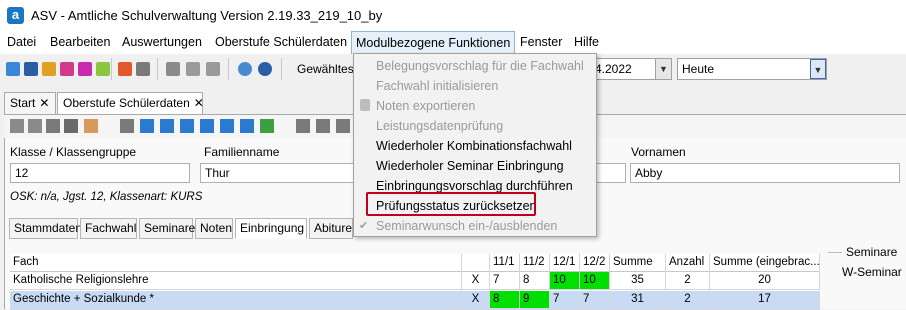 This screenshot has height=310, width=906. I want to click on subtab-abiture: Abiture, so click(331, 228).